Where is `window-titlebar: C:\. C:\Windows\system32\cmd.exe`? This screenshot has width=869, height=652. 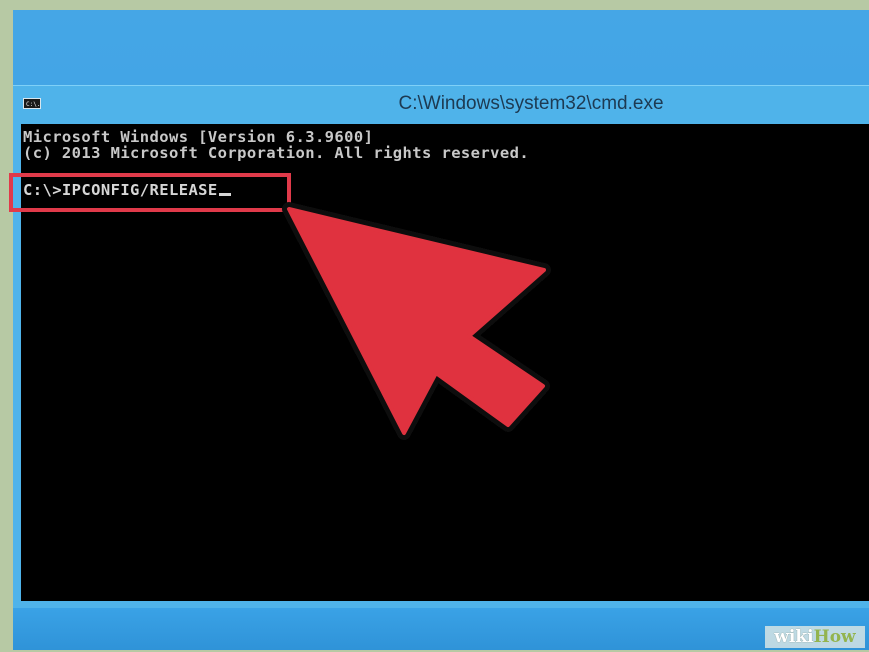 window-titlebar: C:\. C:\Windows\system32\cmd.exe is located at coordinates (441, 105).